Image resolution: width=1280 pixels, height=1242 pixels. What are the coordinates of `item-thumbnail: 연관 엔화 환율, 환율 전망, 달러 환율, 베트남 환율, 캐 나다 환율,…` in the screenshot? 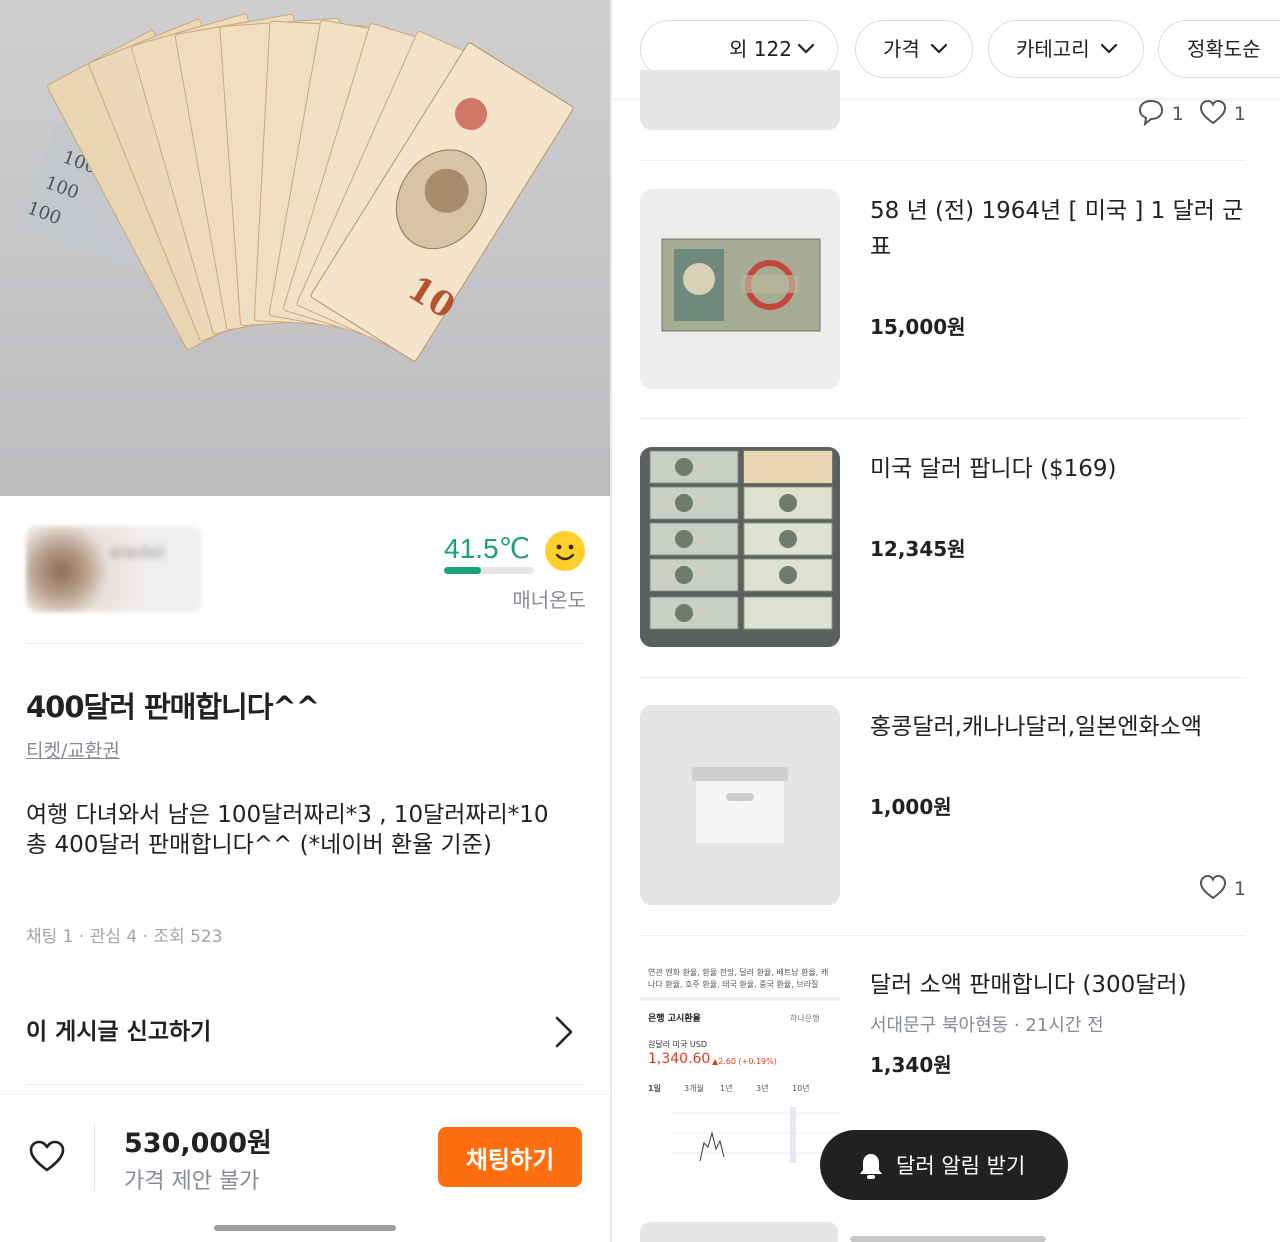 It's located at (740, 1063).